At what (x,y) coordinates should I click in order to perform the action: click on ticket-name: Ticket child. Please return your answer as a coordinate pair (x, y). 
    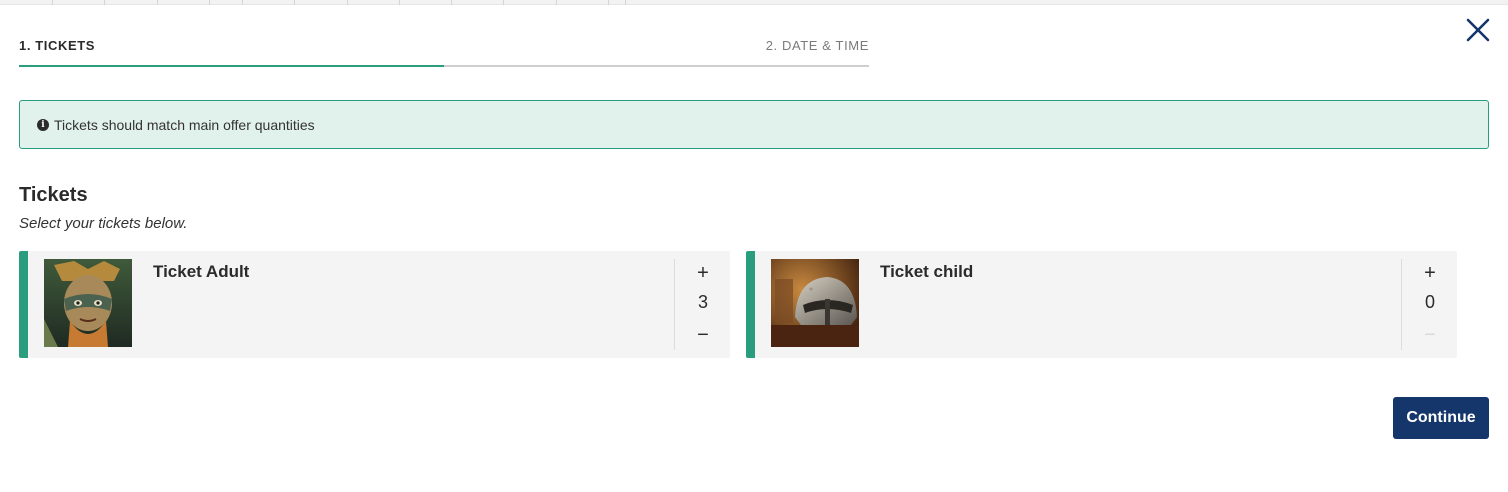
    Looking at the image, I should click on (927, 271).